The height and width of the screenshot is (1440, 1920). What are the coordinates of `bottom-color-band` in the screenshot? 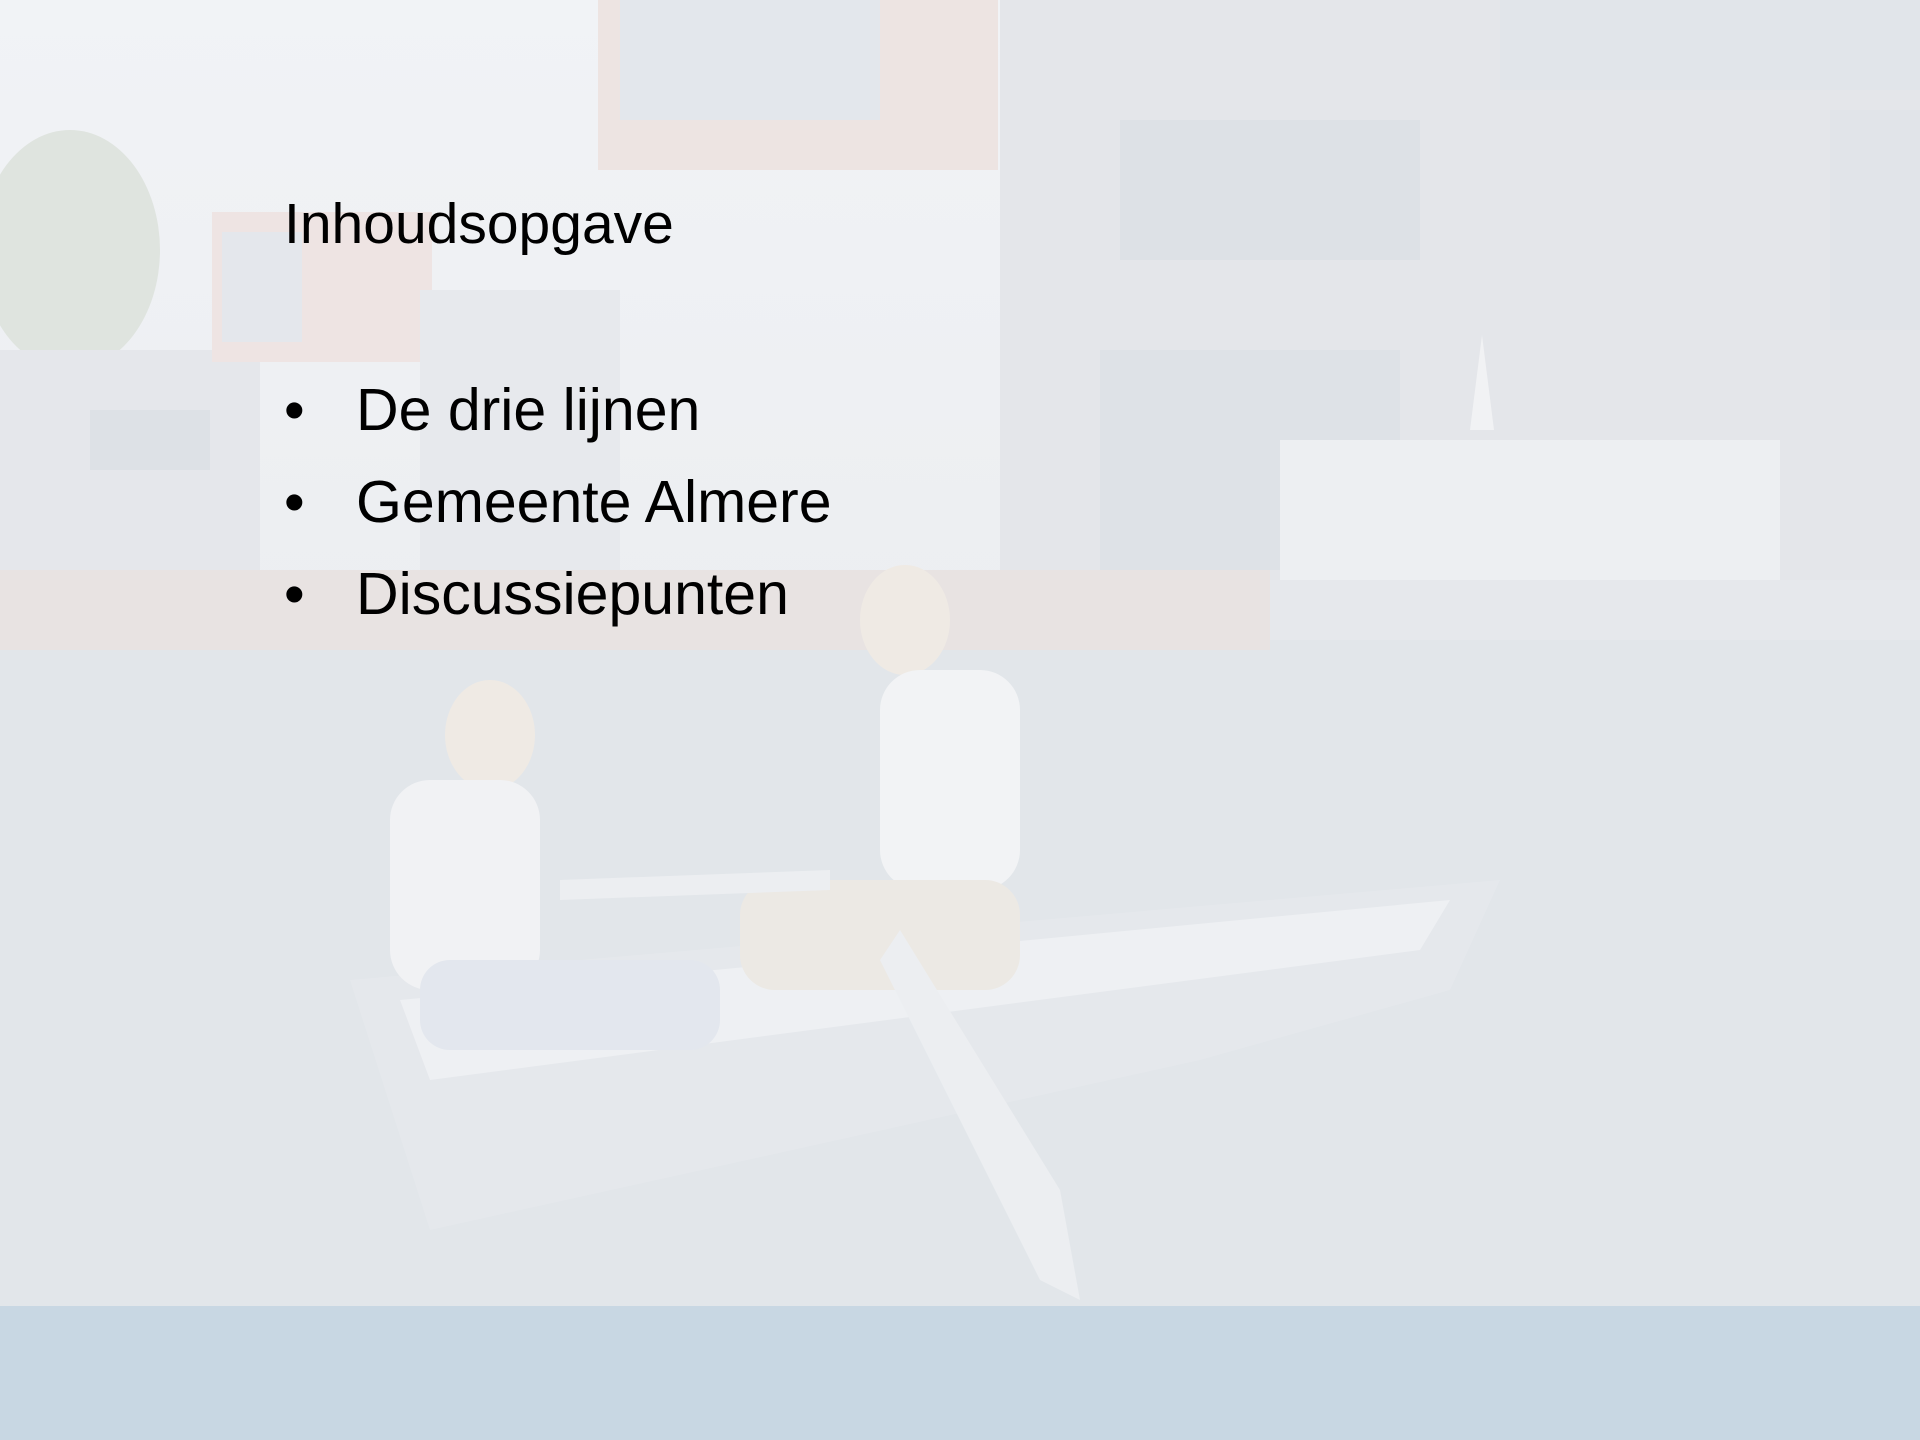 It's located at (960, 1373).